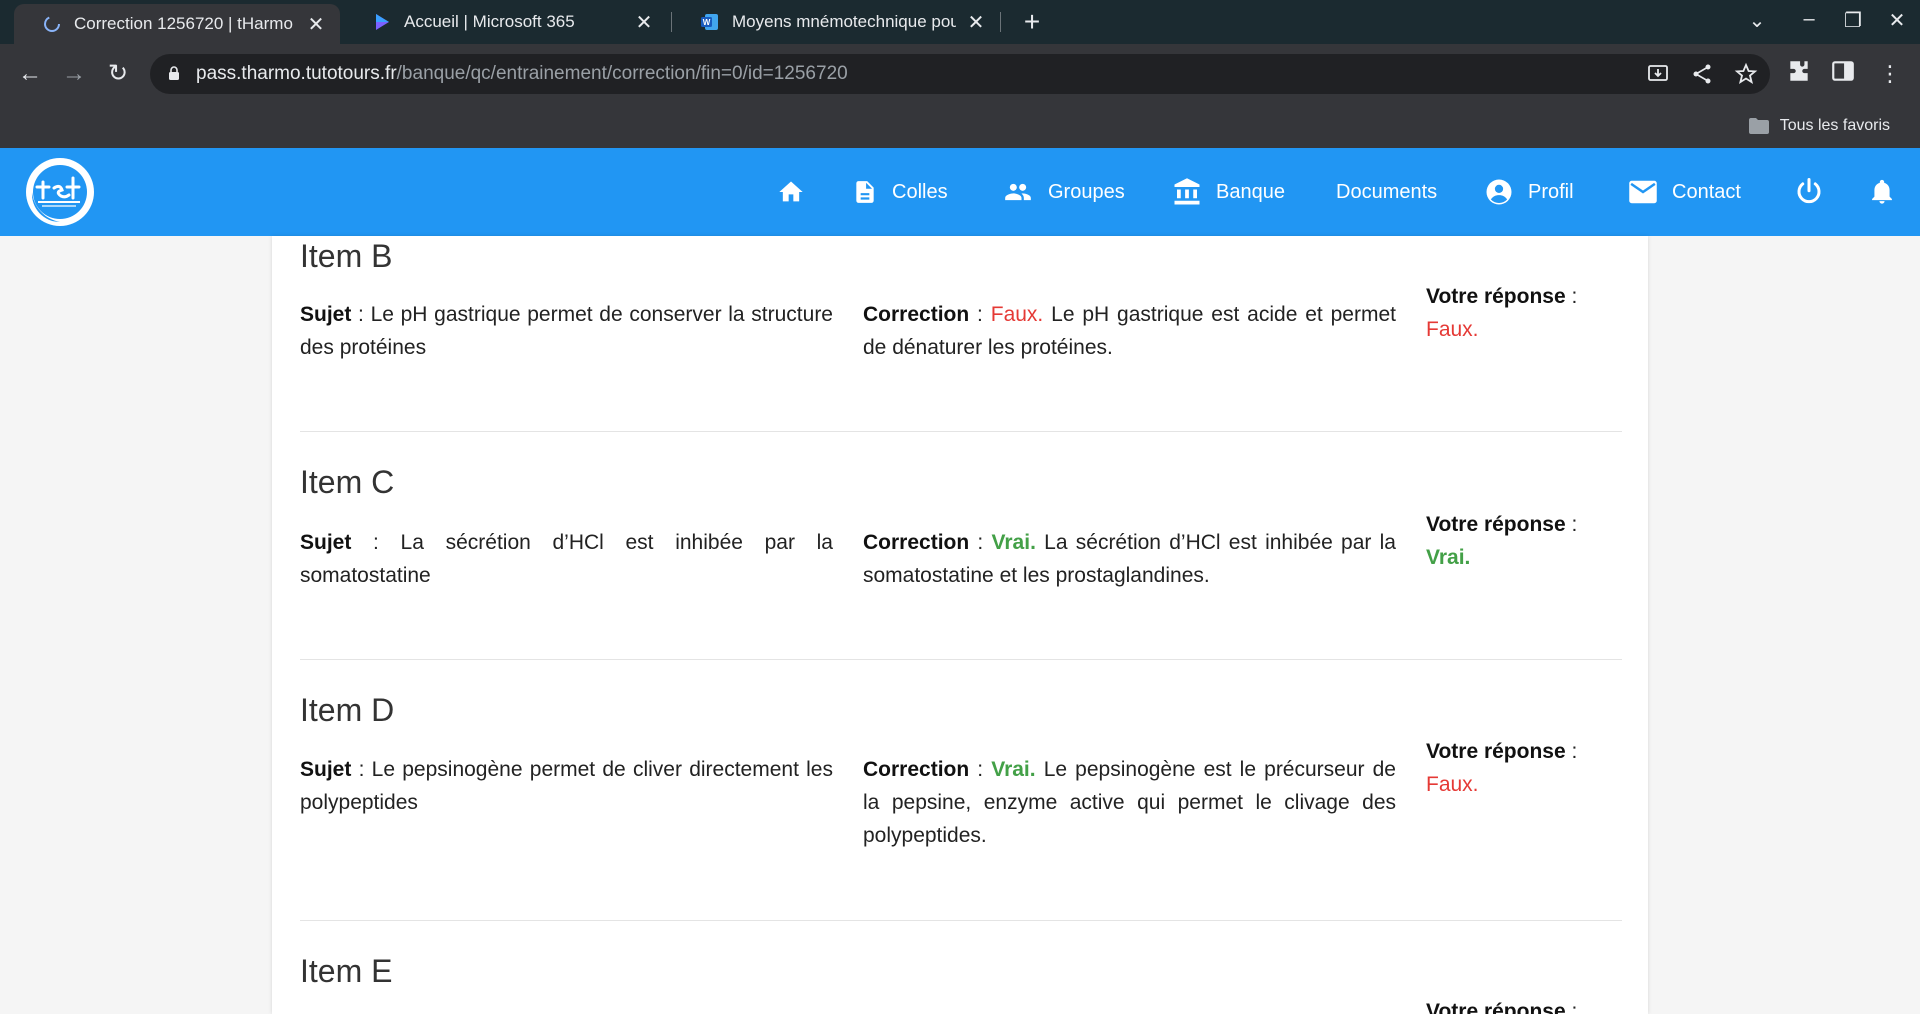 This screenshot has height=1014, width=1920. What do you see at coordinates (74, 74) in the screenshot?
I see `forward-icon: →` at bounding box center [74, 74].